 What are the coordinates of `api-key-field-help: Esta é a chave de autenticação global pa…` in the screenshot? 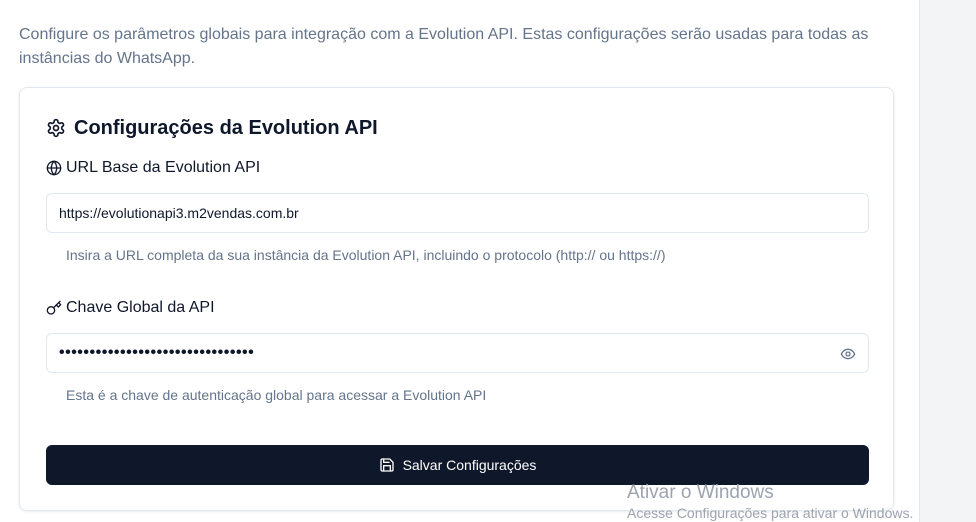 It's located at (276, 395).